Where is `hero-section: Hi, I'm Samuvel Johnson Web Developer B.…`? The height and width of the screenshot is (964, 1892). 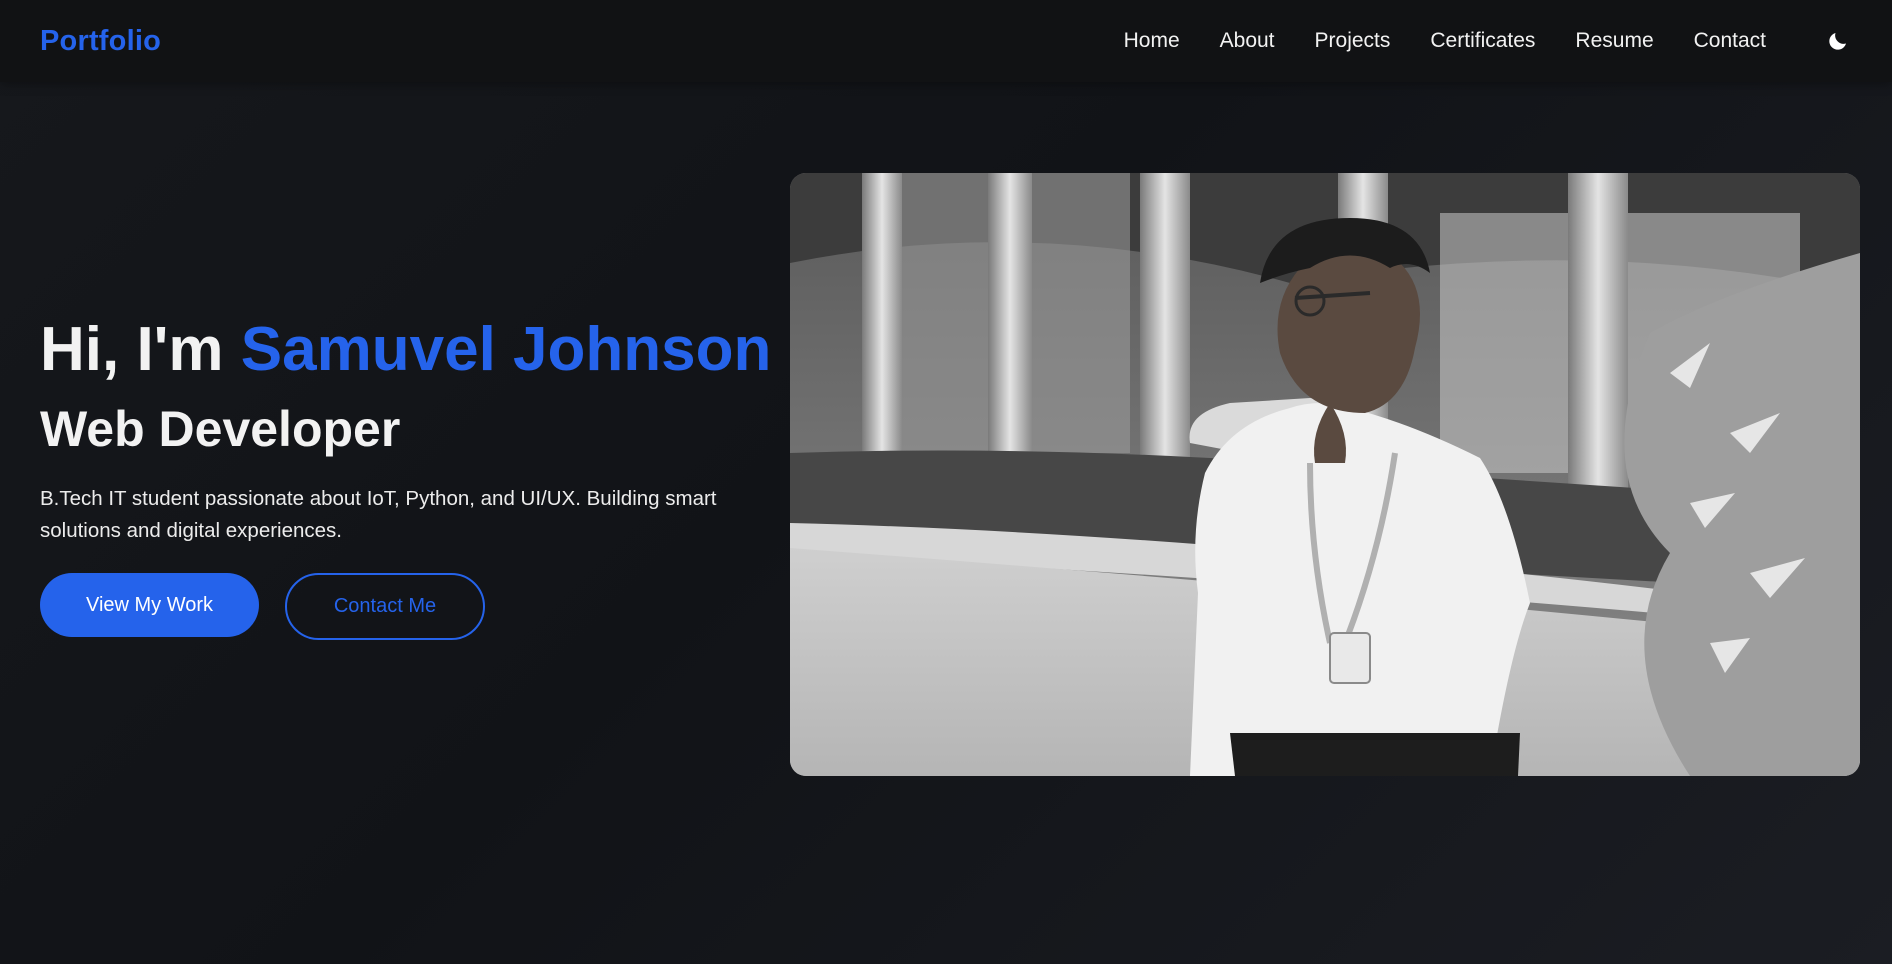 hero-section: Hi, I'm Samuvel Johnson Web Developer B.… is located at coordinates (420, 478).